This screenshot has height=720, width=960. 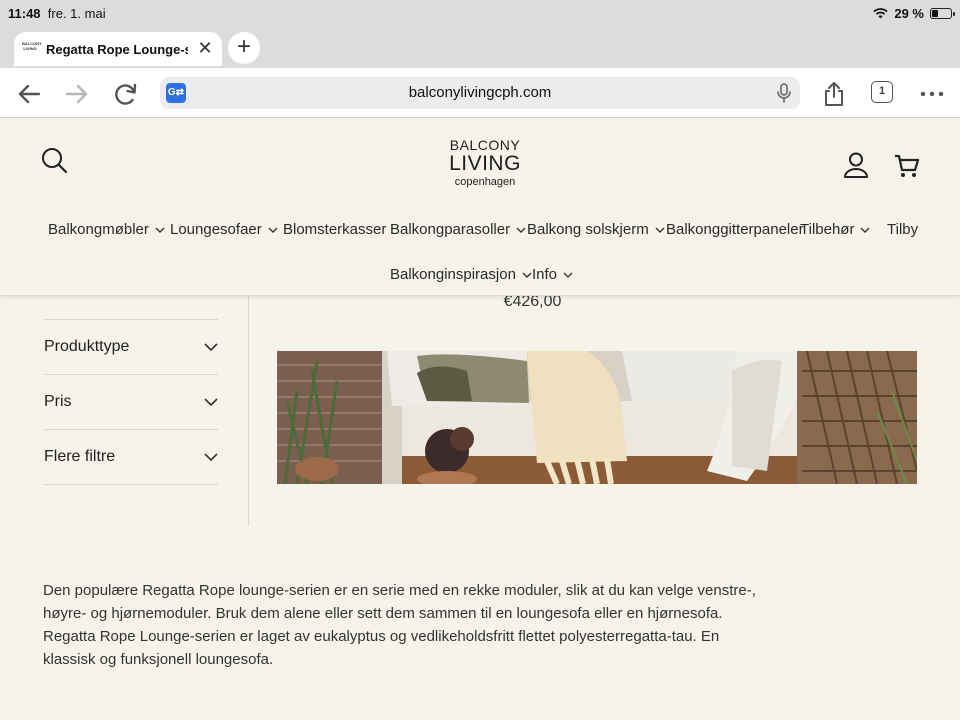 What do you see at coordinates (29, 94) in the screenshot?
I see `back-icon` at bounding box center [29, 94].